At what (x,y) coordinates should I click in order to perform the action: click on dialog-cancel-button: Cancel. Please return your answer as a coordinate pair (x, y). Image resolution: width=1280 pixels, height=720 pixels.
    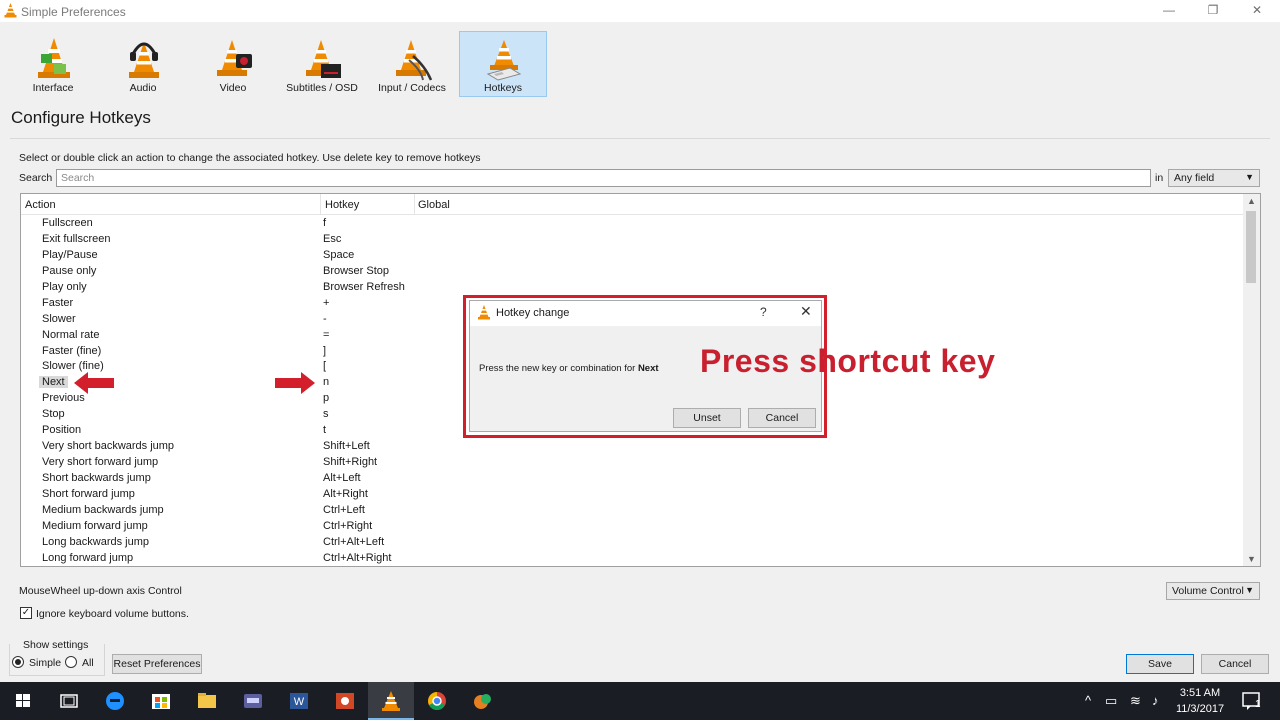
    Looking at the image, I should click on (782, 418).